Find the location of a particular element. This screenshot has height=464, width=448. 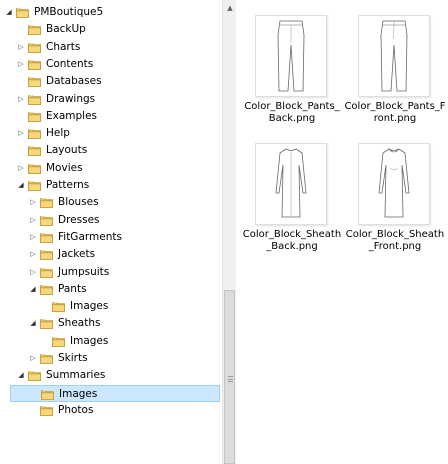

tree-item-jumpsuits: ▷ Jumpsuits is located at coordinates (111, 272).